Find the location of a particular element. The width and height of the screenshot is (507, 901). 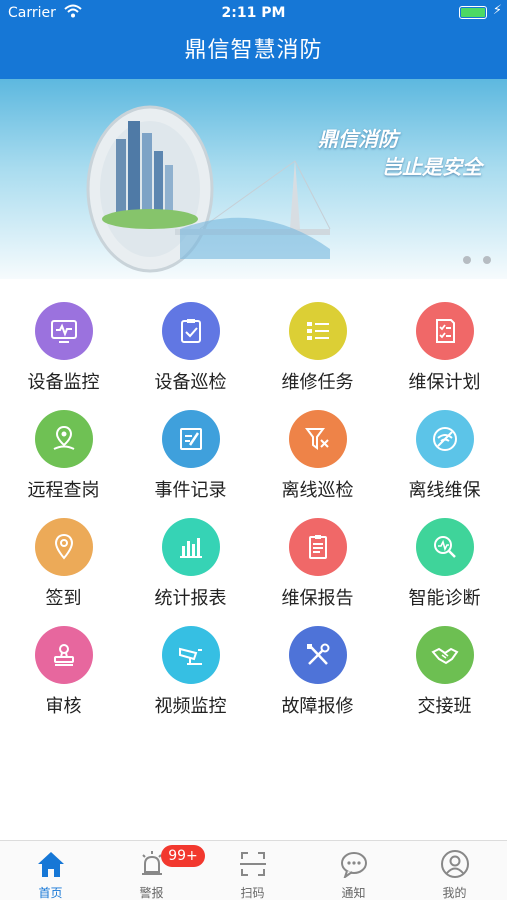

tab-bar: 首页 99+ 警报 扫码 通知 我的 is located at coordinates (253, 870).